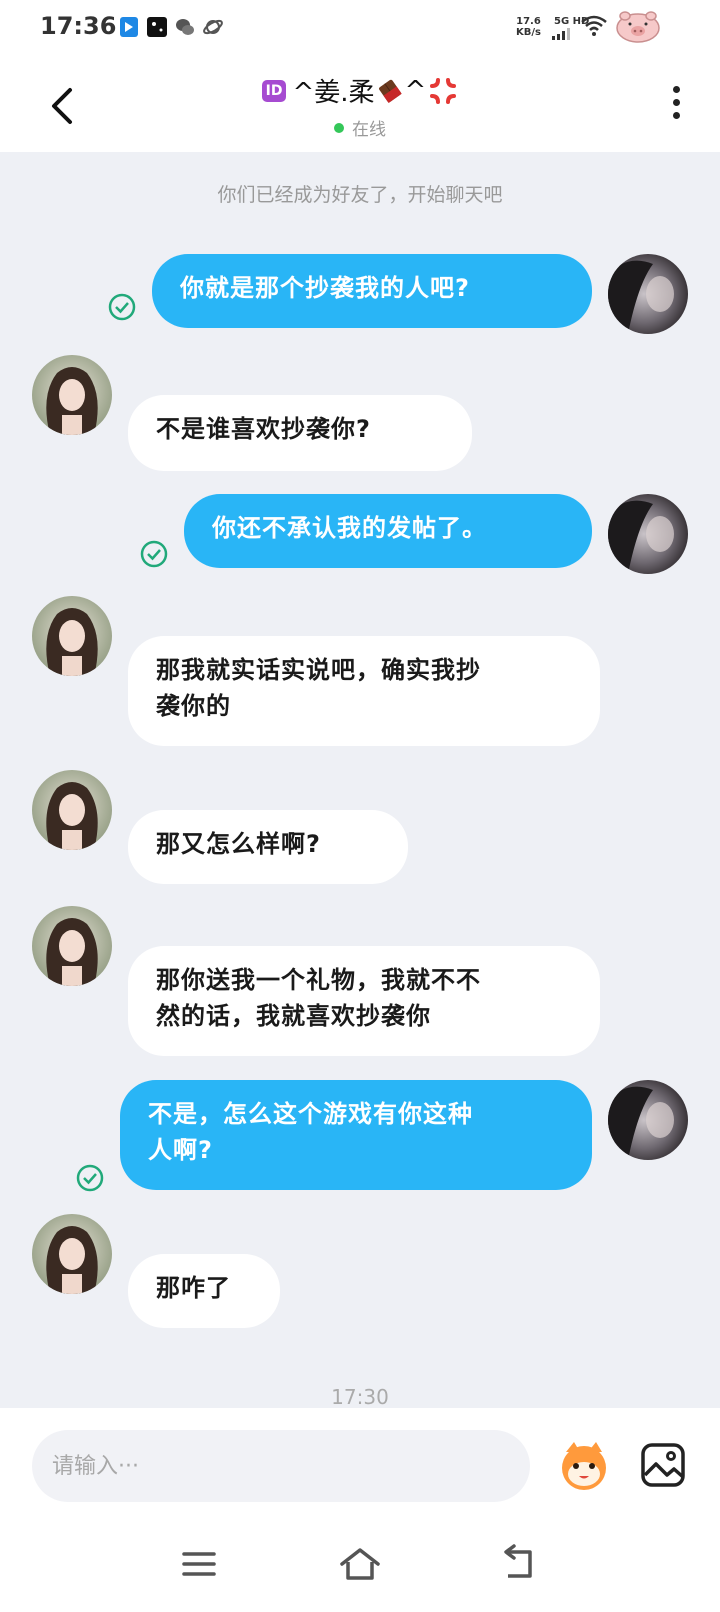  I want to click on chat-header: ID ^姜.柔 ^ 在线, so click(360, 104).